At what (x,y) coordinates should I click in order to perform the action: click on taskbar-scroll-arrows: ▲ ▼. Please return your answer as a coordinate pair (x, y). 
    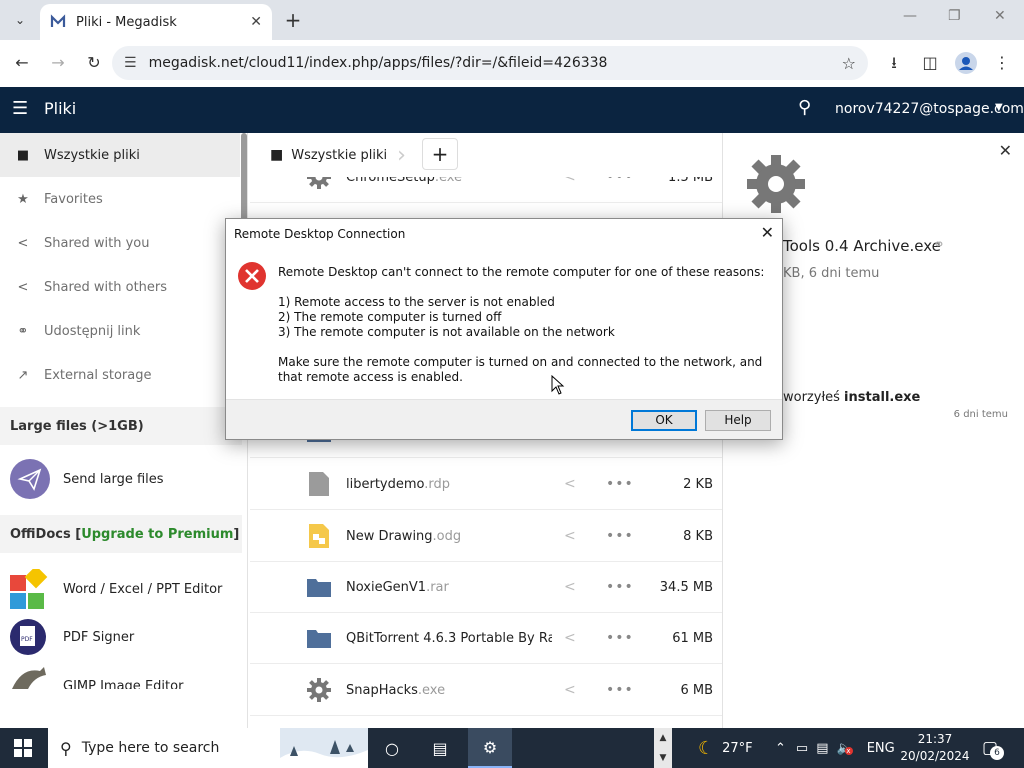
    Looking at the image, I should click on (663, 748).